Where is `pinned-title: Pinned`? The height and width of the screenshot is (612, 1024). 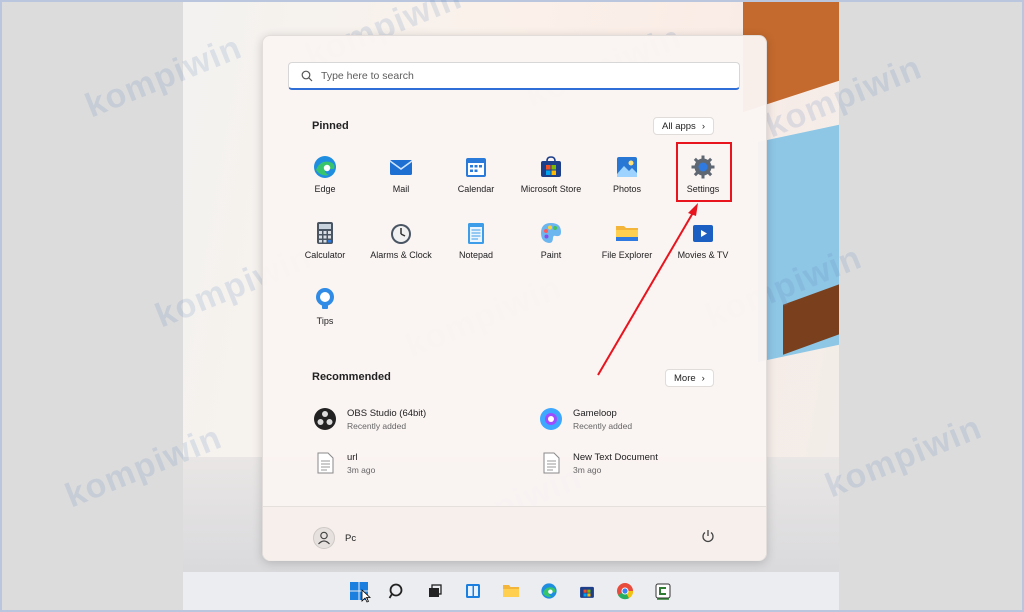 pinned-title: Pinned is located at coordinates (330, 126).